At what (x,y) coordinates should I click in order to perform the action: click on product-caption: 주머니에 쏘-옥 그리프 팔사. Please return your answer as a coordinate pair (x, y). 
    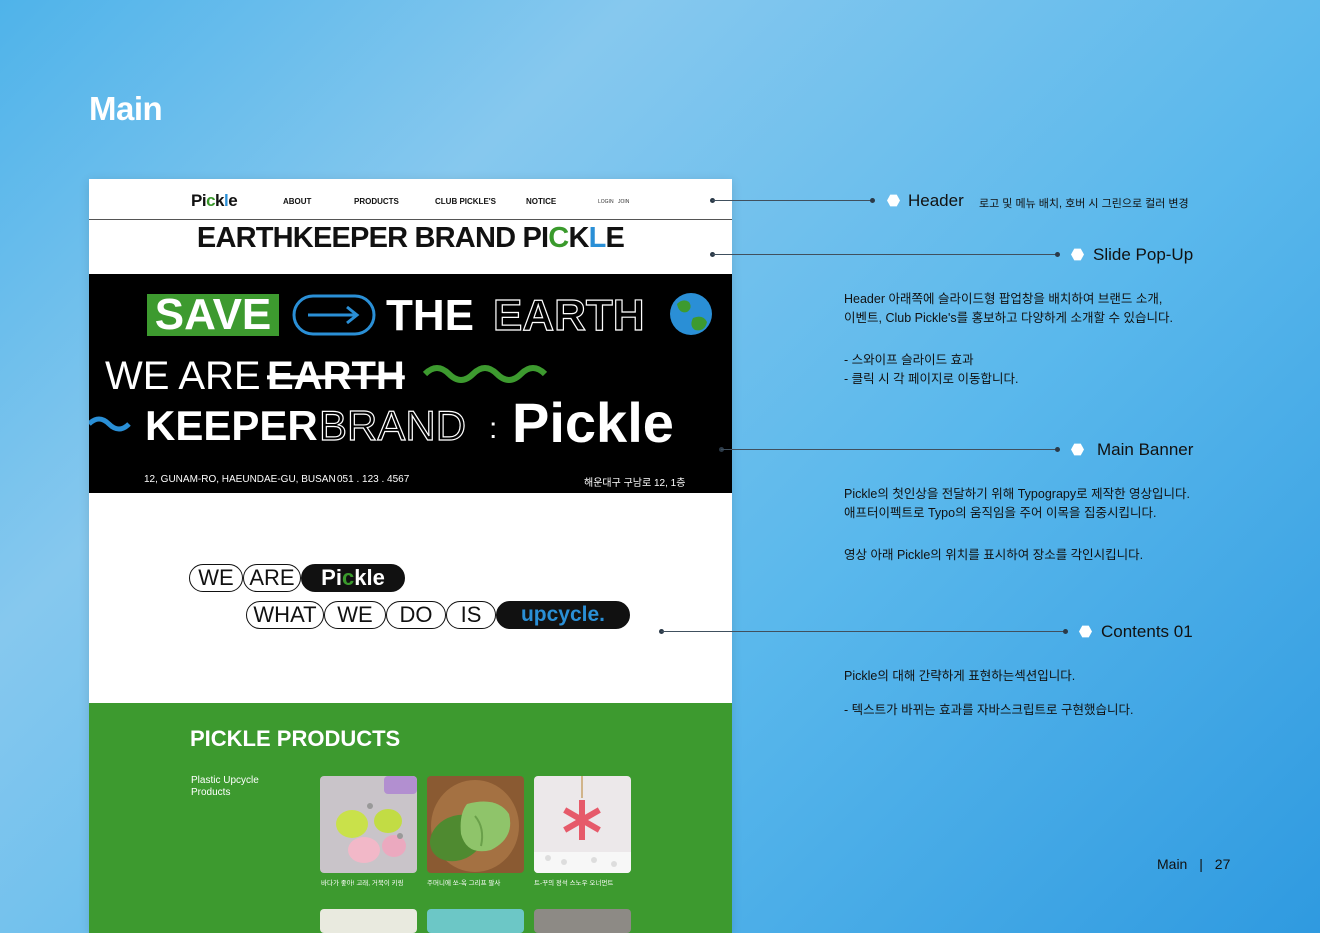
    Looking at the image, I should click on (464, 883).